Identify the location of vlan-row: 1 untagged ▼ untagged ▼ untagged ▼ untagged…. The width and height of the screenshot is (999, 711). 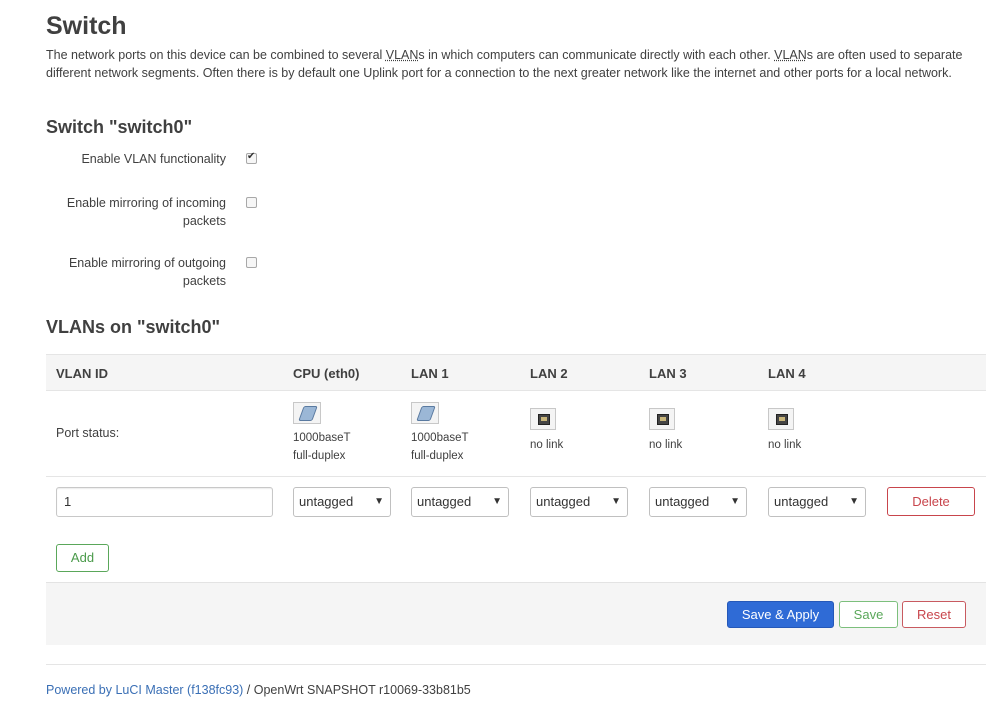
(516, 507).